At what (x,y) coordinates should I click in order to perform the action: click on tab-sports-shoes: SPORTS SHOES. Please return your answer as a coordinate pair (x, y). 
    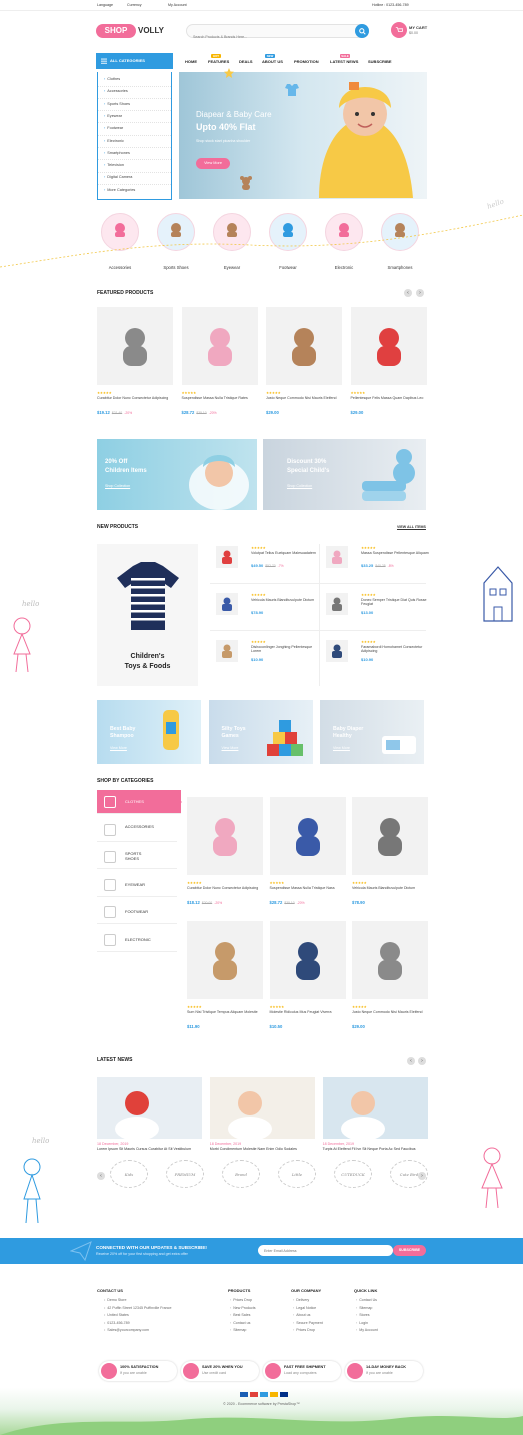
    Looking at the image, I should click on (137, 857).